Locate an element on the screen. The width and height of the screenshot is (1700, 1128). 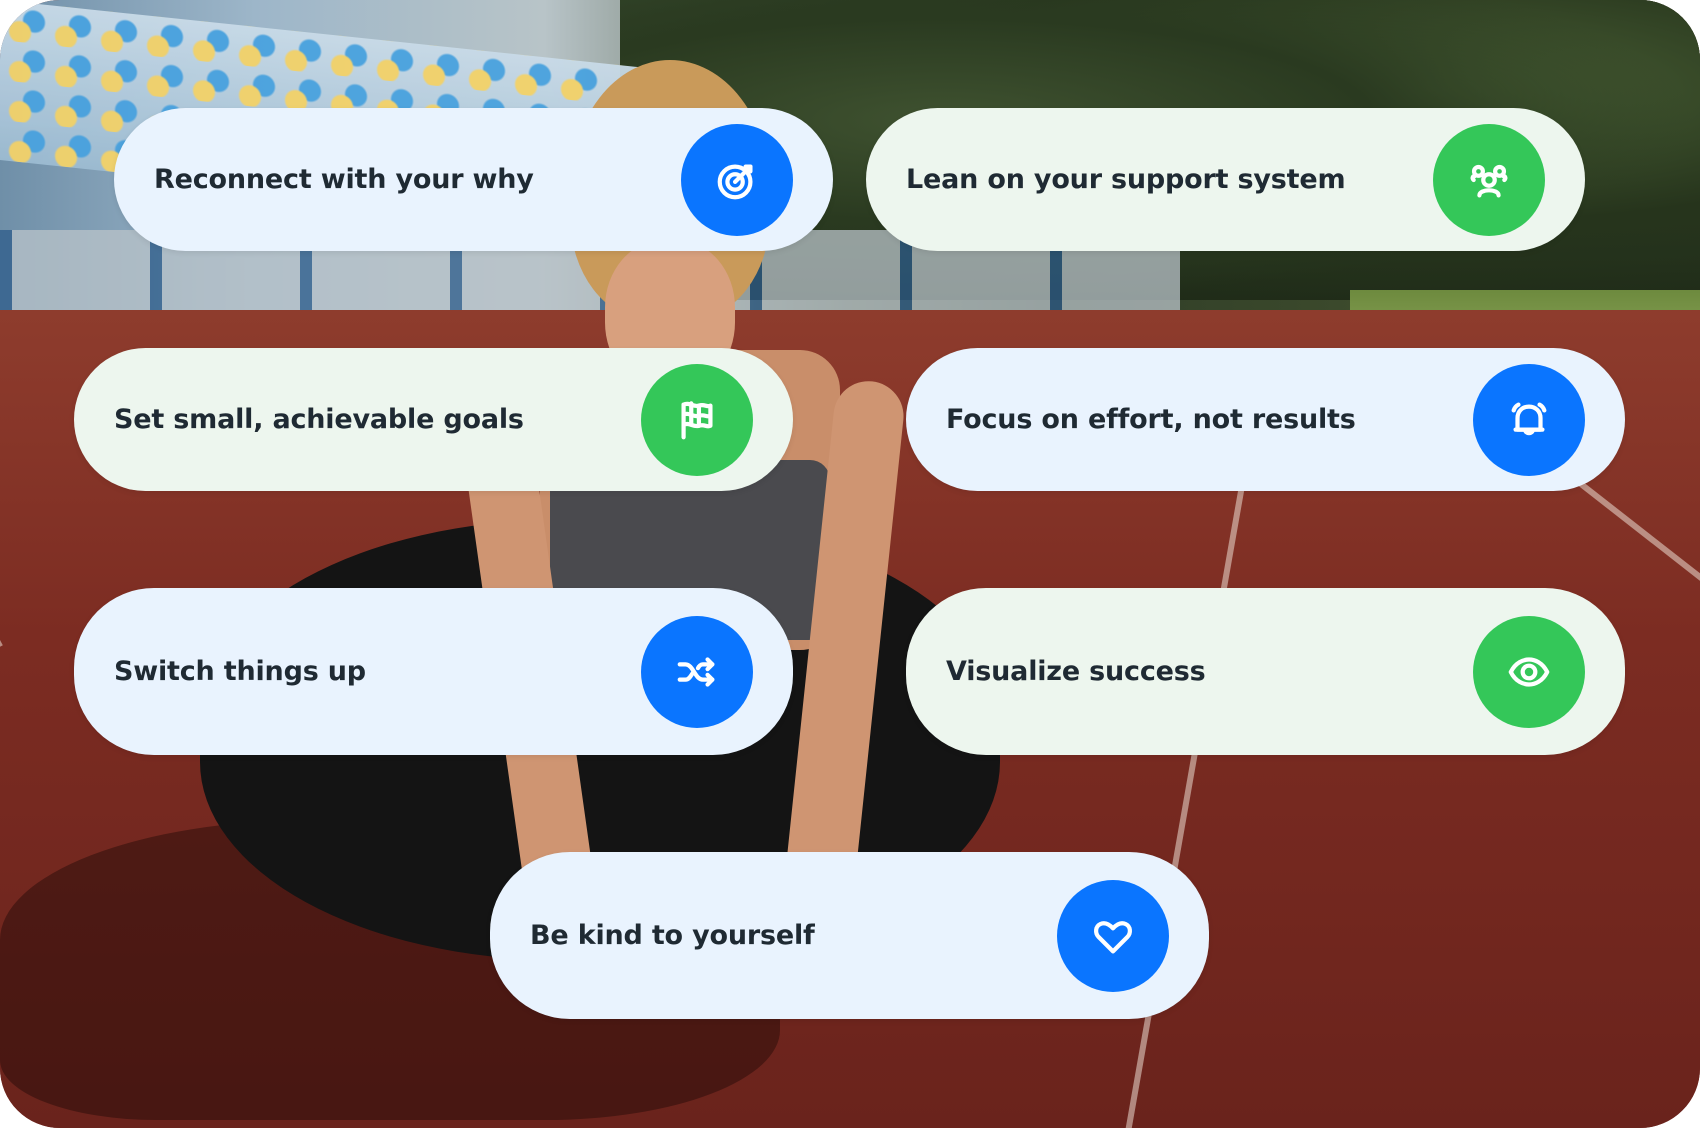
tip-card-effort: Focus on effort, not results is located at coordinates (1265, 419).